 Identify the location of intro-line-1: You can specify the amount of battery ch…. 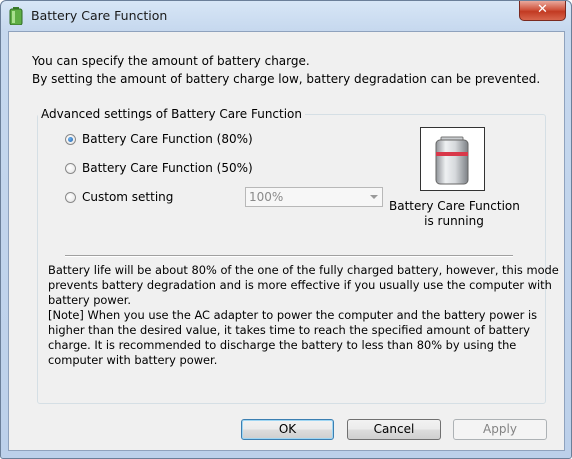
(171, 61).